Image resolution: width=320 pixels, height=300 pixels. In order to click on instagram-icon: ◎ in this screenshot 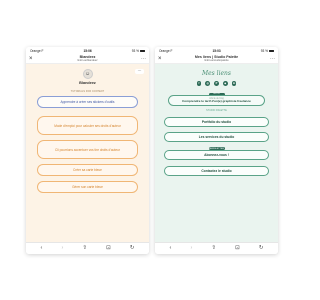, I will do `click(208, 83)`.